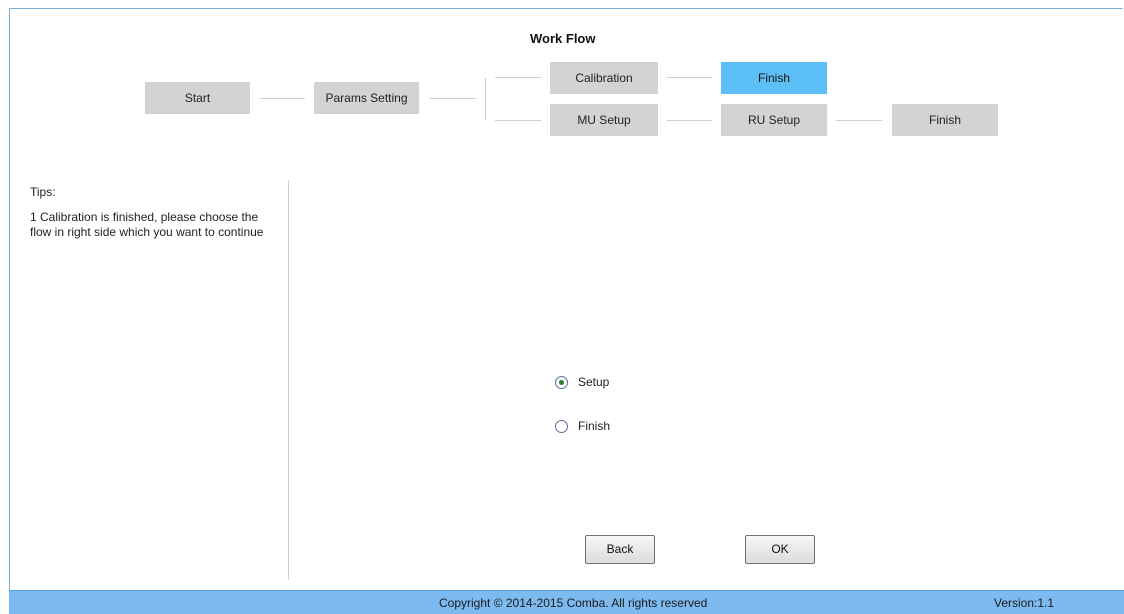  What do you see at coordinates (197, 98) in the screenshot?
I see `step-start: Start` at bounding box center [197, 98].